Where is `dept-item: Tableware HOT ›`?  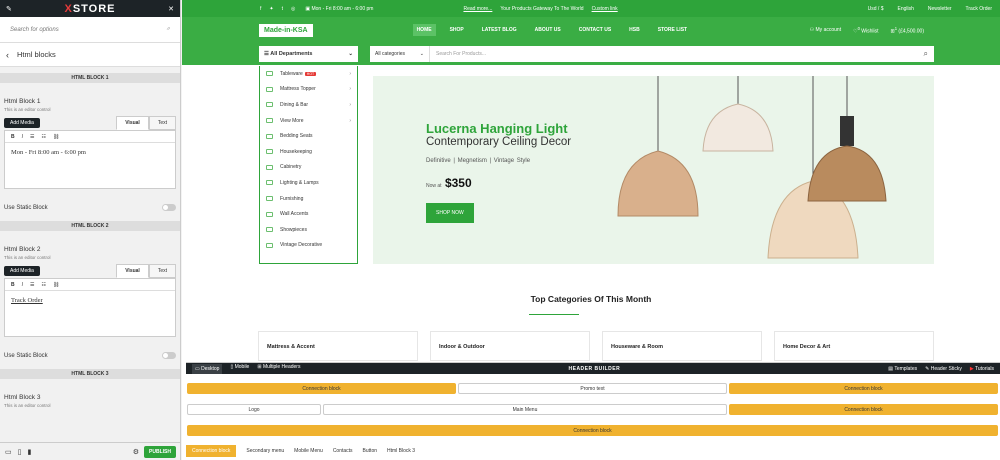 dept-item: Tableware HOT › is located at coordinates (308, 74).